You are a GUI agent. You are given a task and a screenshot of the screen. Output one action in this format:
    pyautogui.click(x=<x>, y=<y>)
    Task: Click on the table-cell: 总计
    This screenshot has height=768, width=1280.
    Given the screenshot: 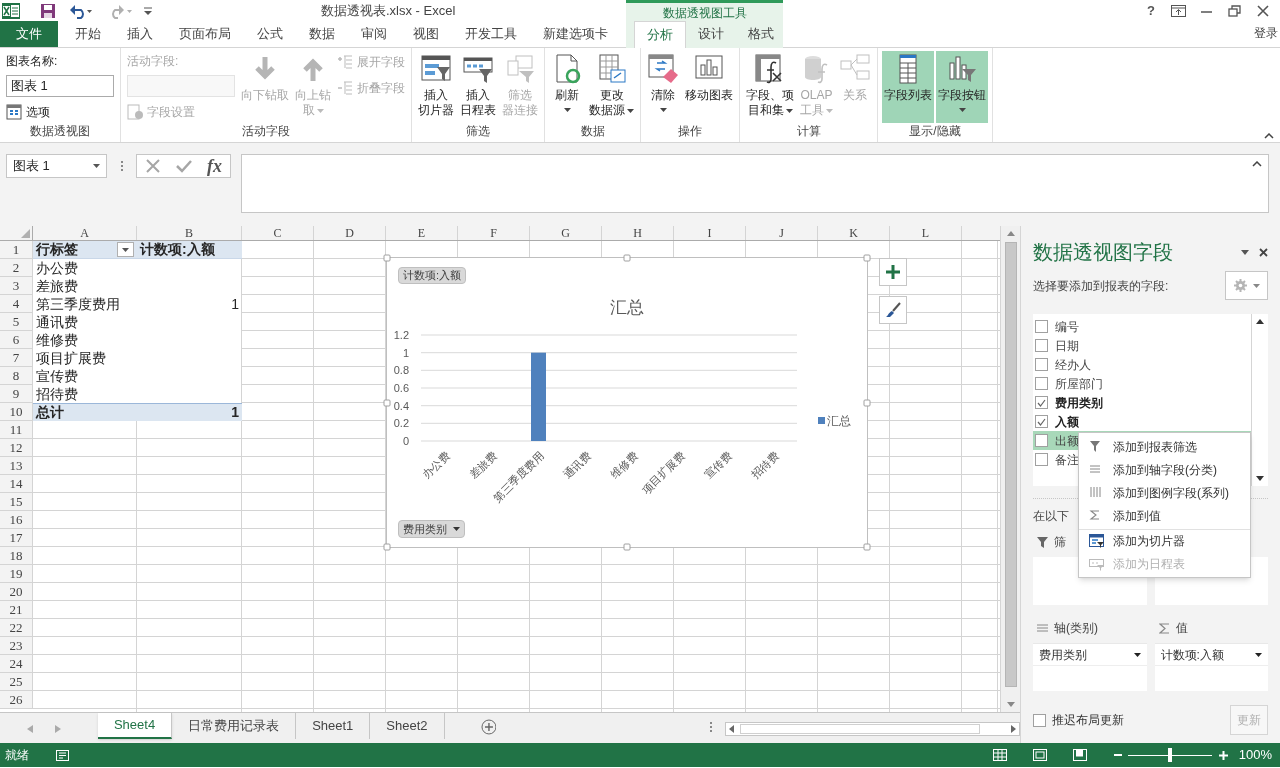 What is the action you would take?
    pyautogui.click(x=50, y=412)
    